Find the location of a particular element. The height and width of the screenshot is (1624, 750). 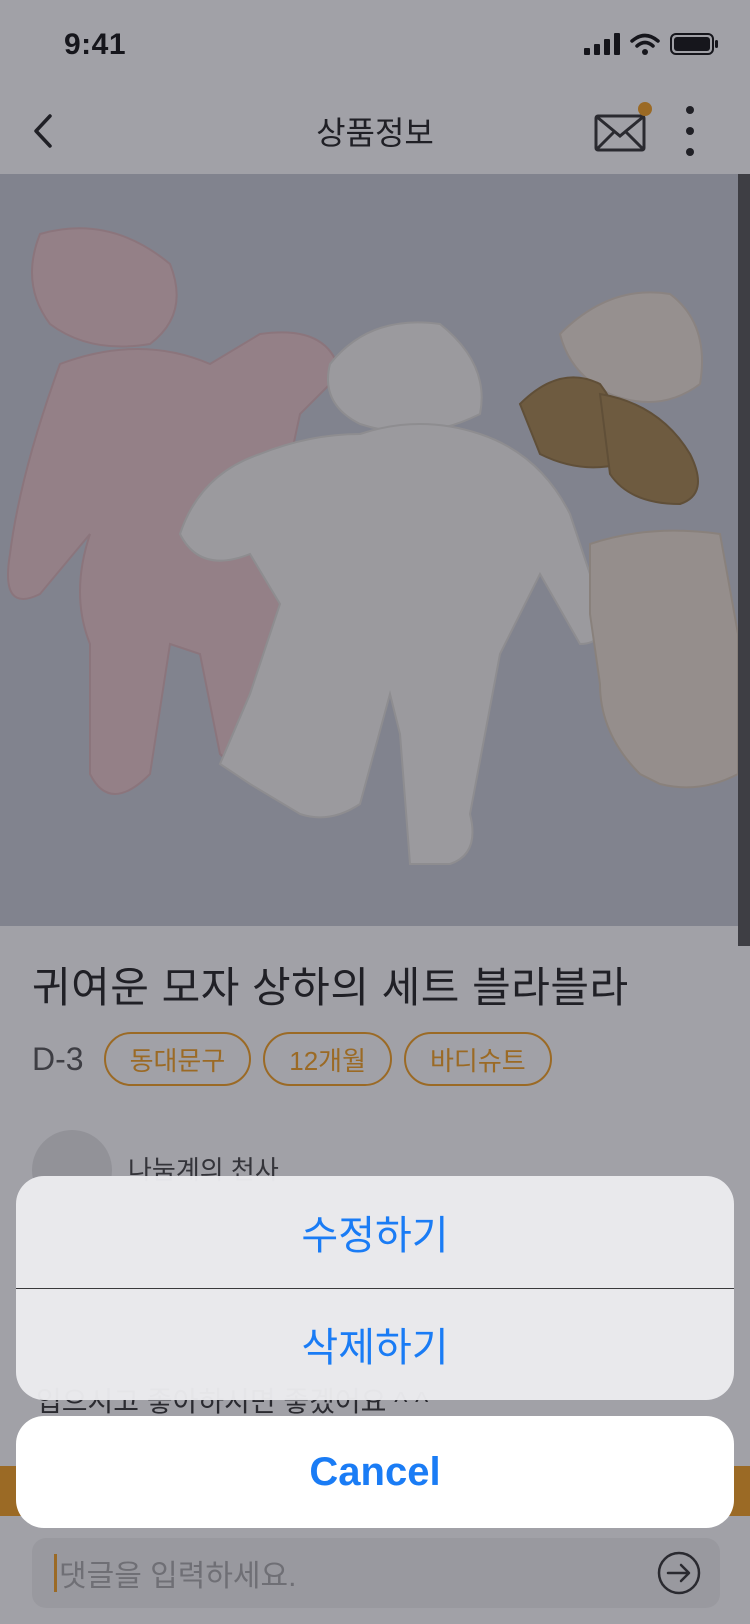

action-sheet: 수정하기 삭제하기 is located at coordinates (375, 1288).